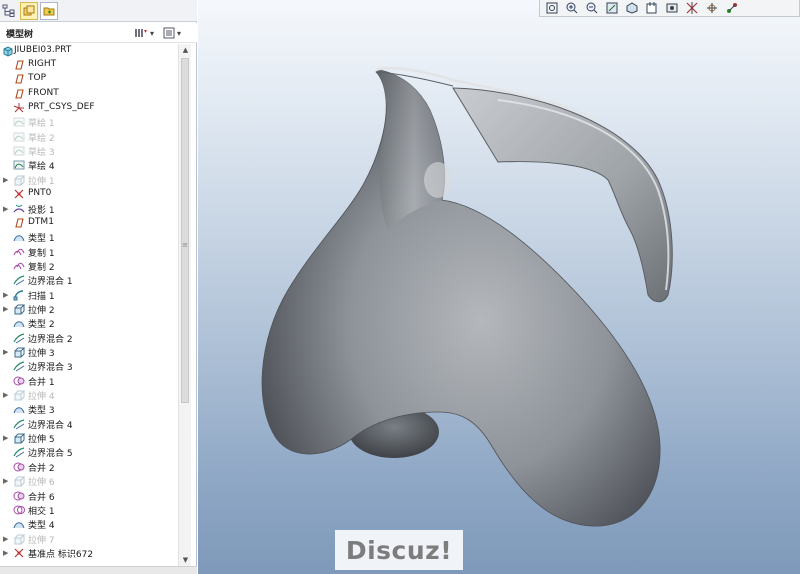 The image size is (800, 574). Describe the element at coordinates (41, 382) in the screenshot. I see `tree-item-label: 合并 1` at that location.